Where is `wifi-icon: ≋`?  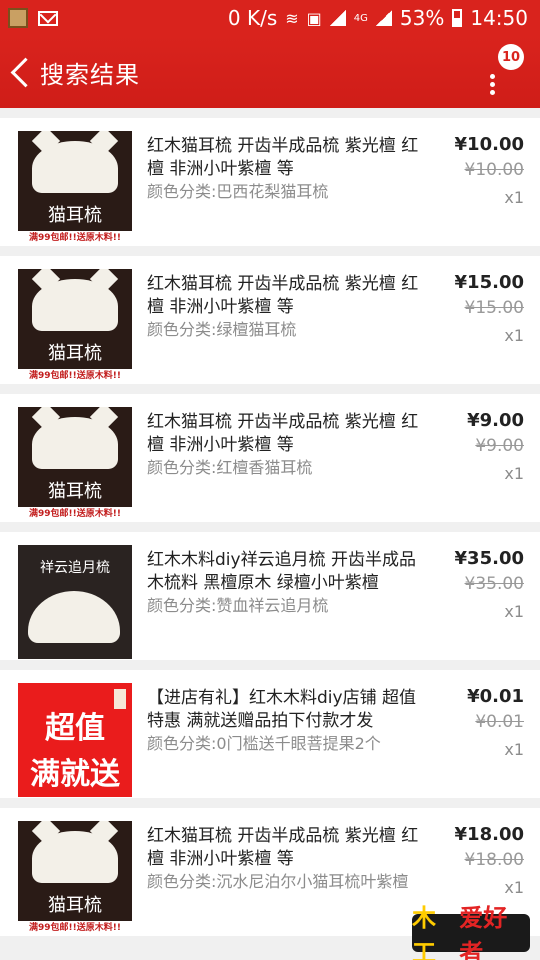 wifi-icon: ≋ is located at coordinates (292, 18).